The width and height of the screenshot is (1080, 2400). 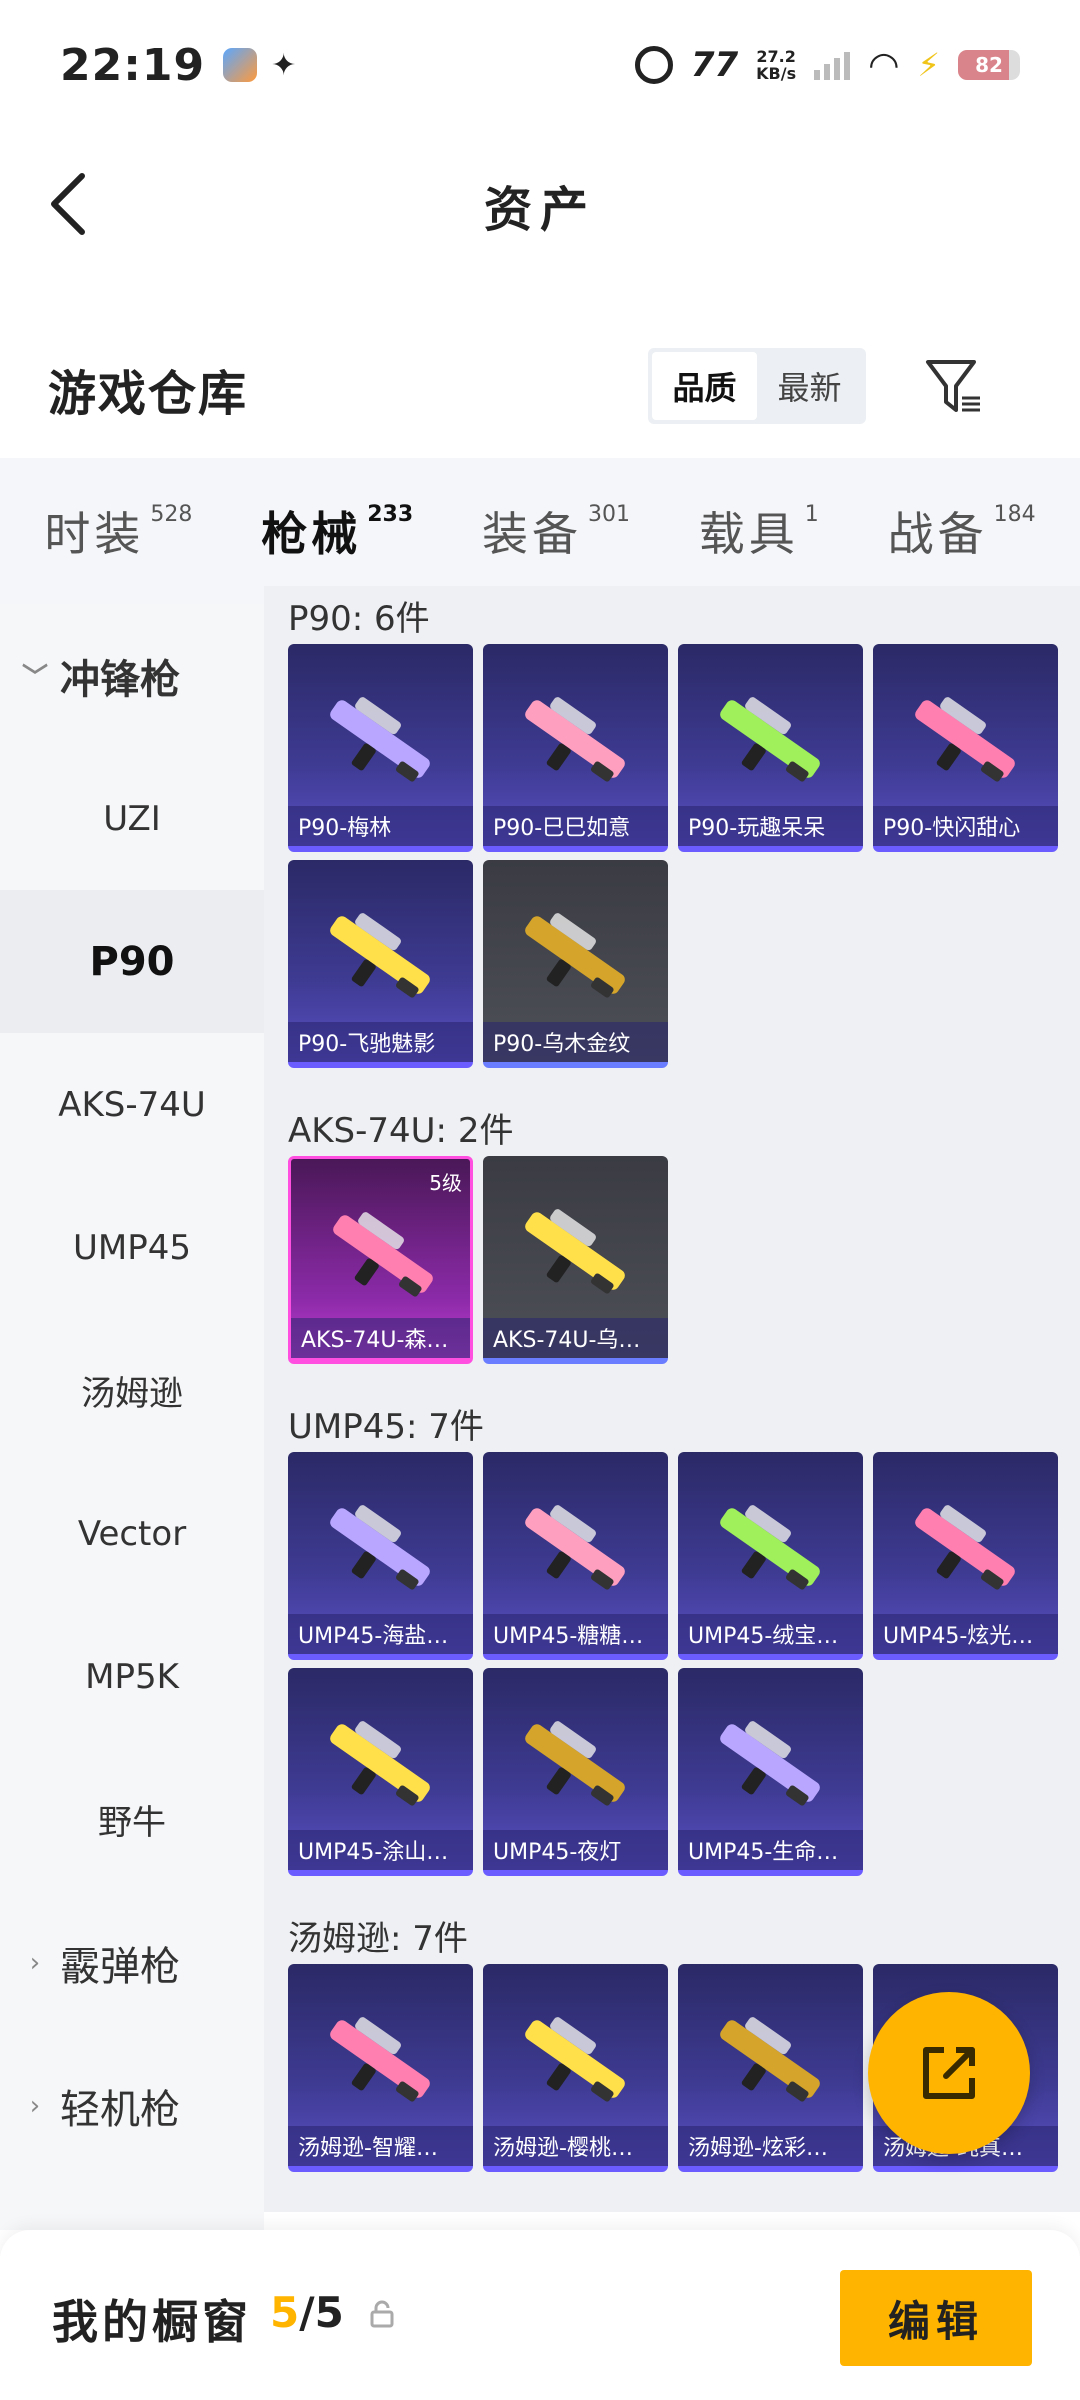 What do you see at coordinates (575, 1772) in the screenshot?
I see `skin-card: UMP45-夜灯` at bounding box center [575, 1772].